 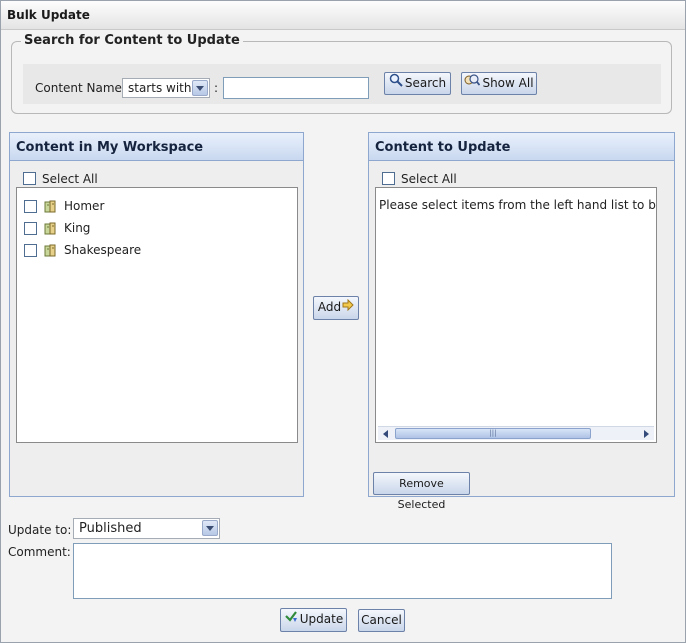 I want to click on comment-field, so click(x=342, y=571).